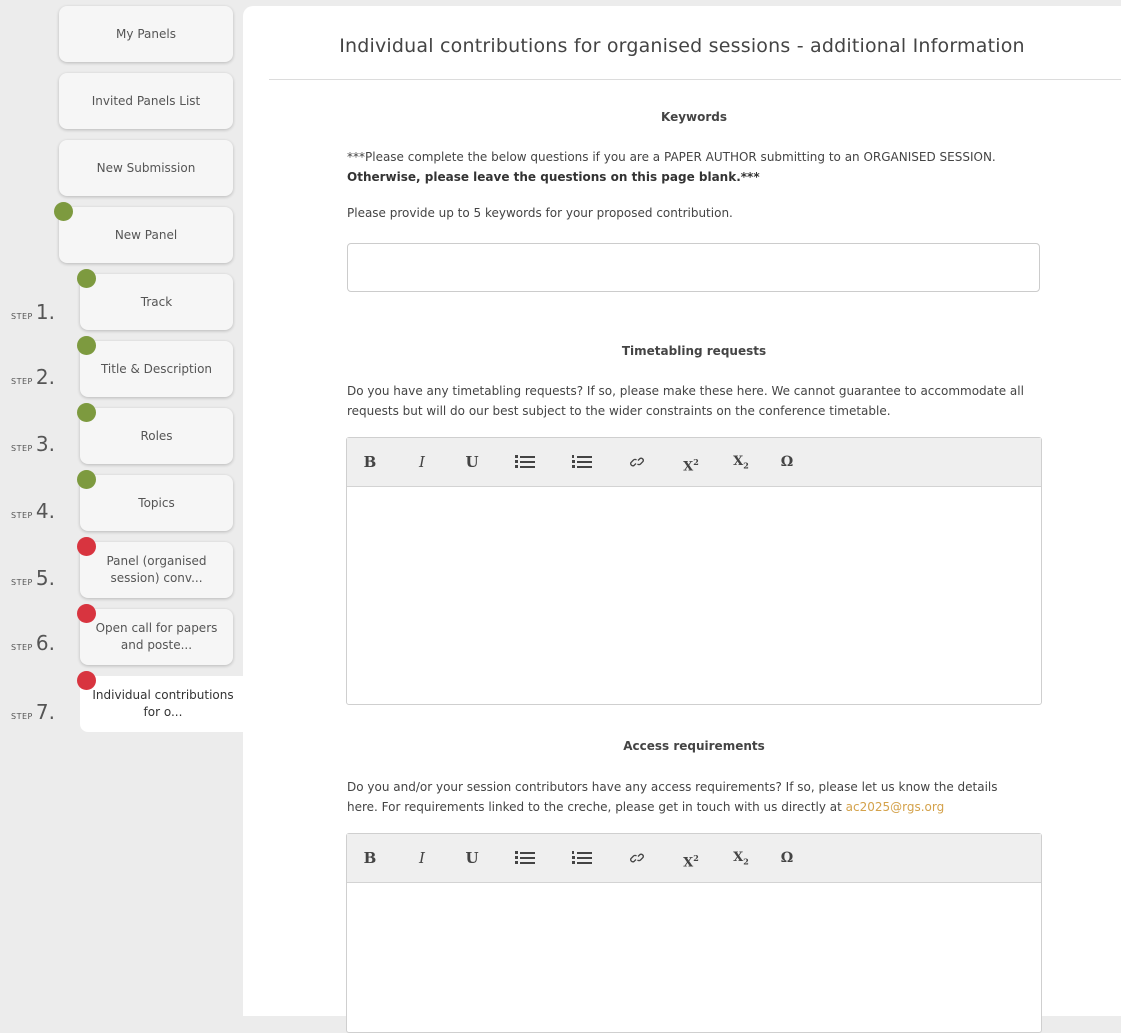  Describe the element at coordinates (33, 444) in the screenshot. I see `step-number: STEP 3.` at that location.